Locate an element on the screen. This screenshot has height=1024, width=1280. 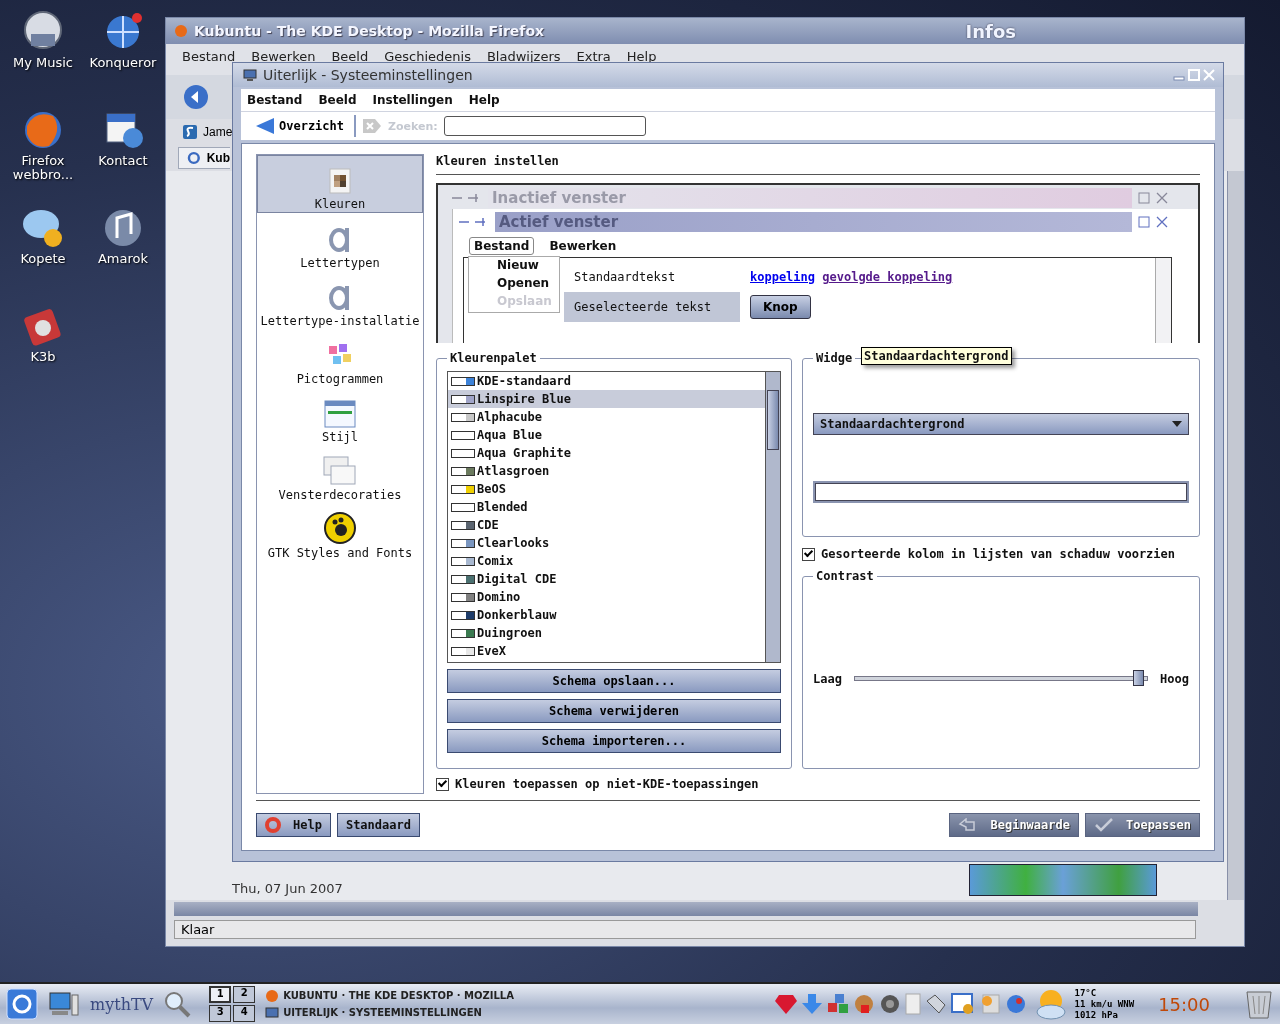
sidebar-item: Lettertype-installatie is located at coordinates (340, 300).